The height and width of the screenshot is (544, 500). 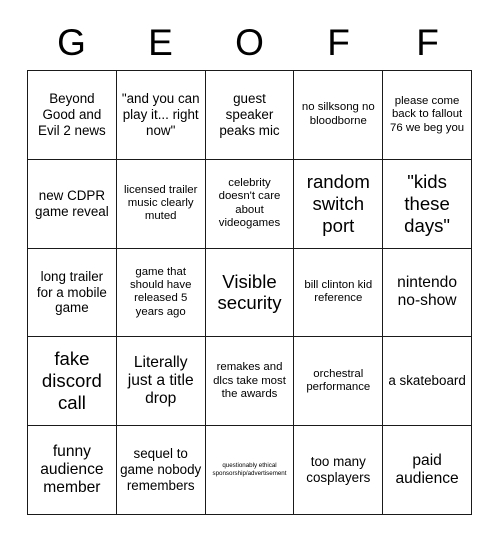 I want to click on bingo-cell-label: Beyond Good and Evil 2 news, so click(x=72, y=114).